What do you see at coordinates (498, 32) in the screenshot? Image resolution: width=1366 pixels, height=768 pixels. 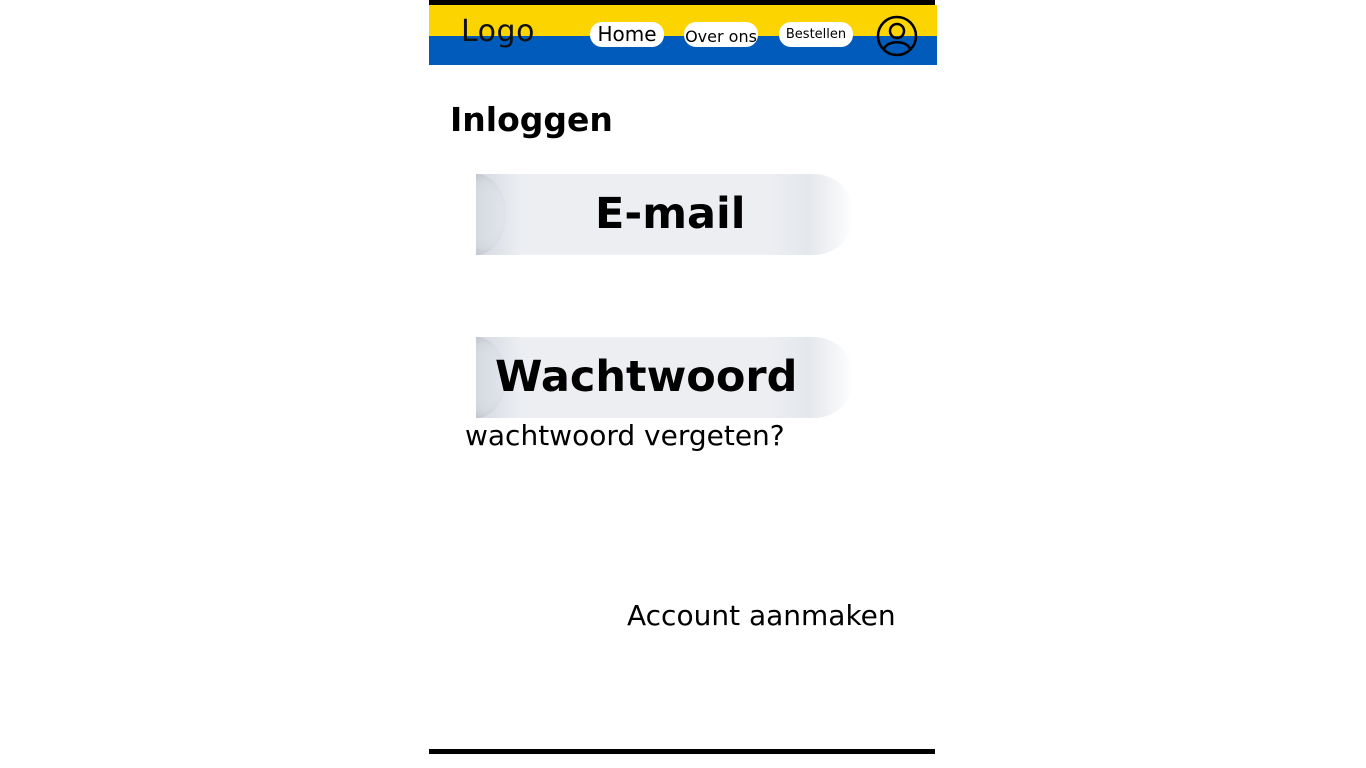 I see `logo: Logo` at bounding box center [498, 32].